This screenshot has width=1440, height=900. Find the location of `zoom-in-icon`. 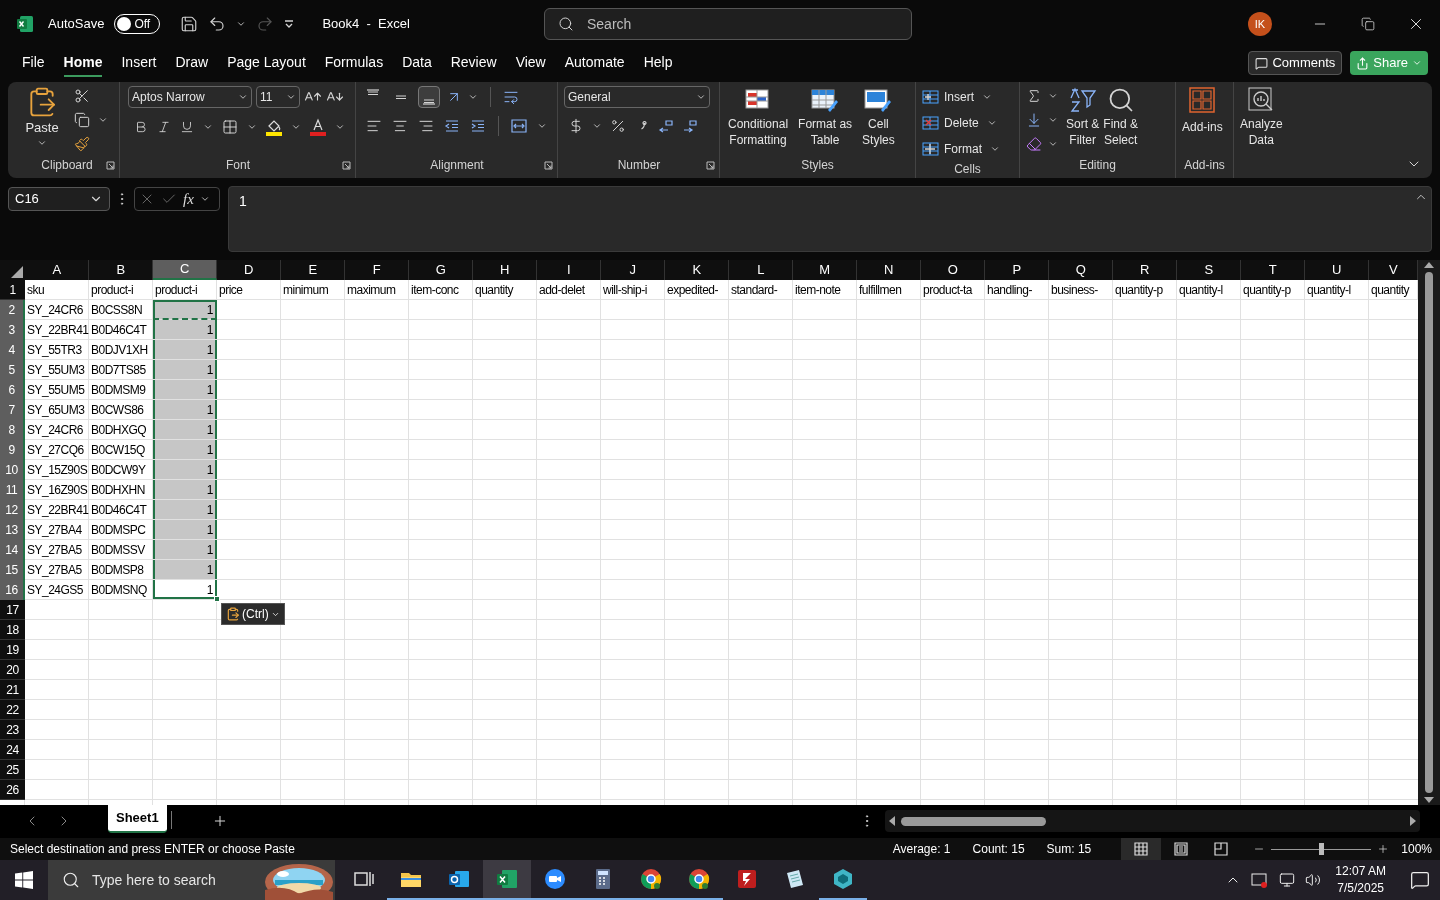

zoom-in-icon is located at coordinates (1383, 849).